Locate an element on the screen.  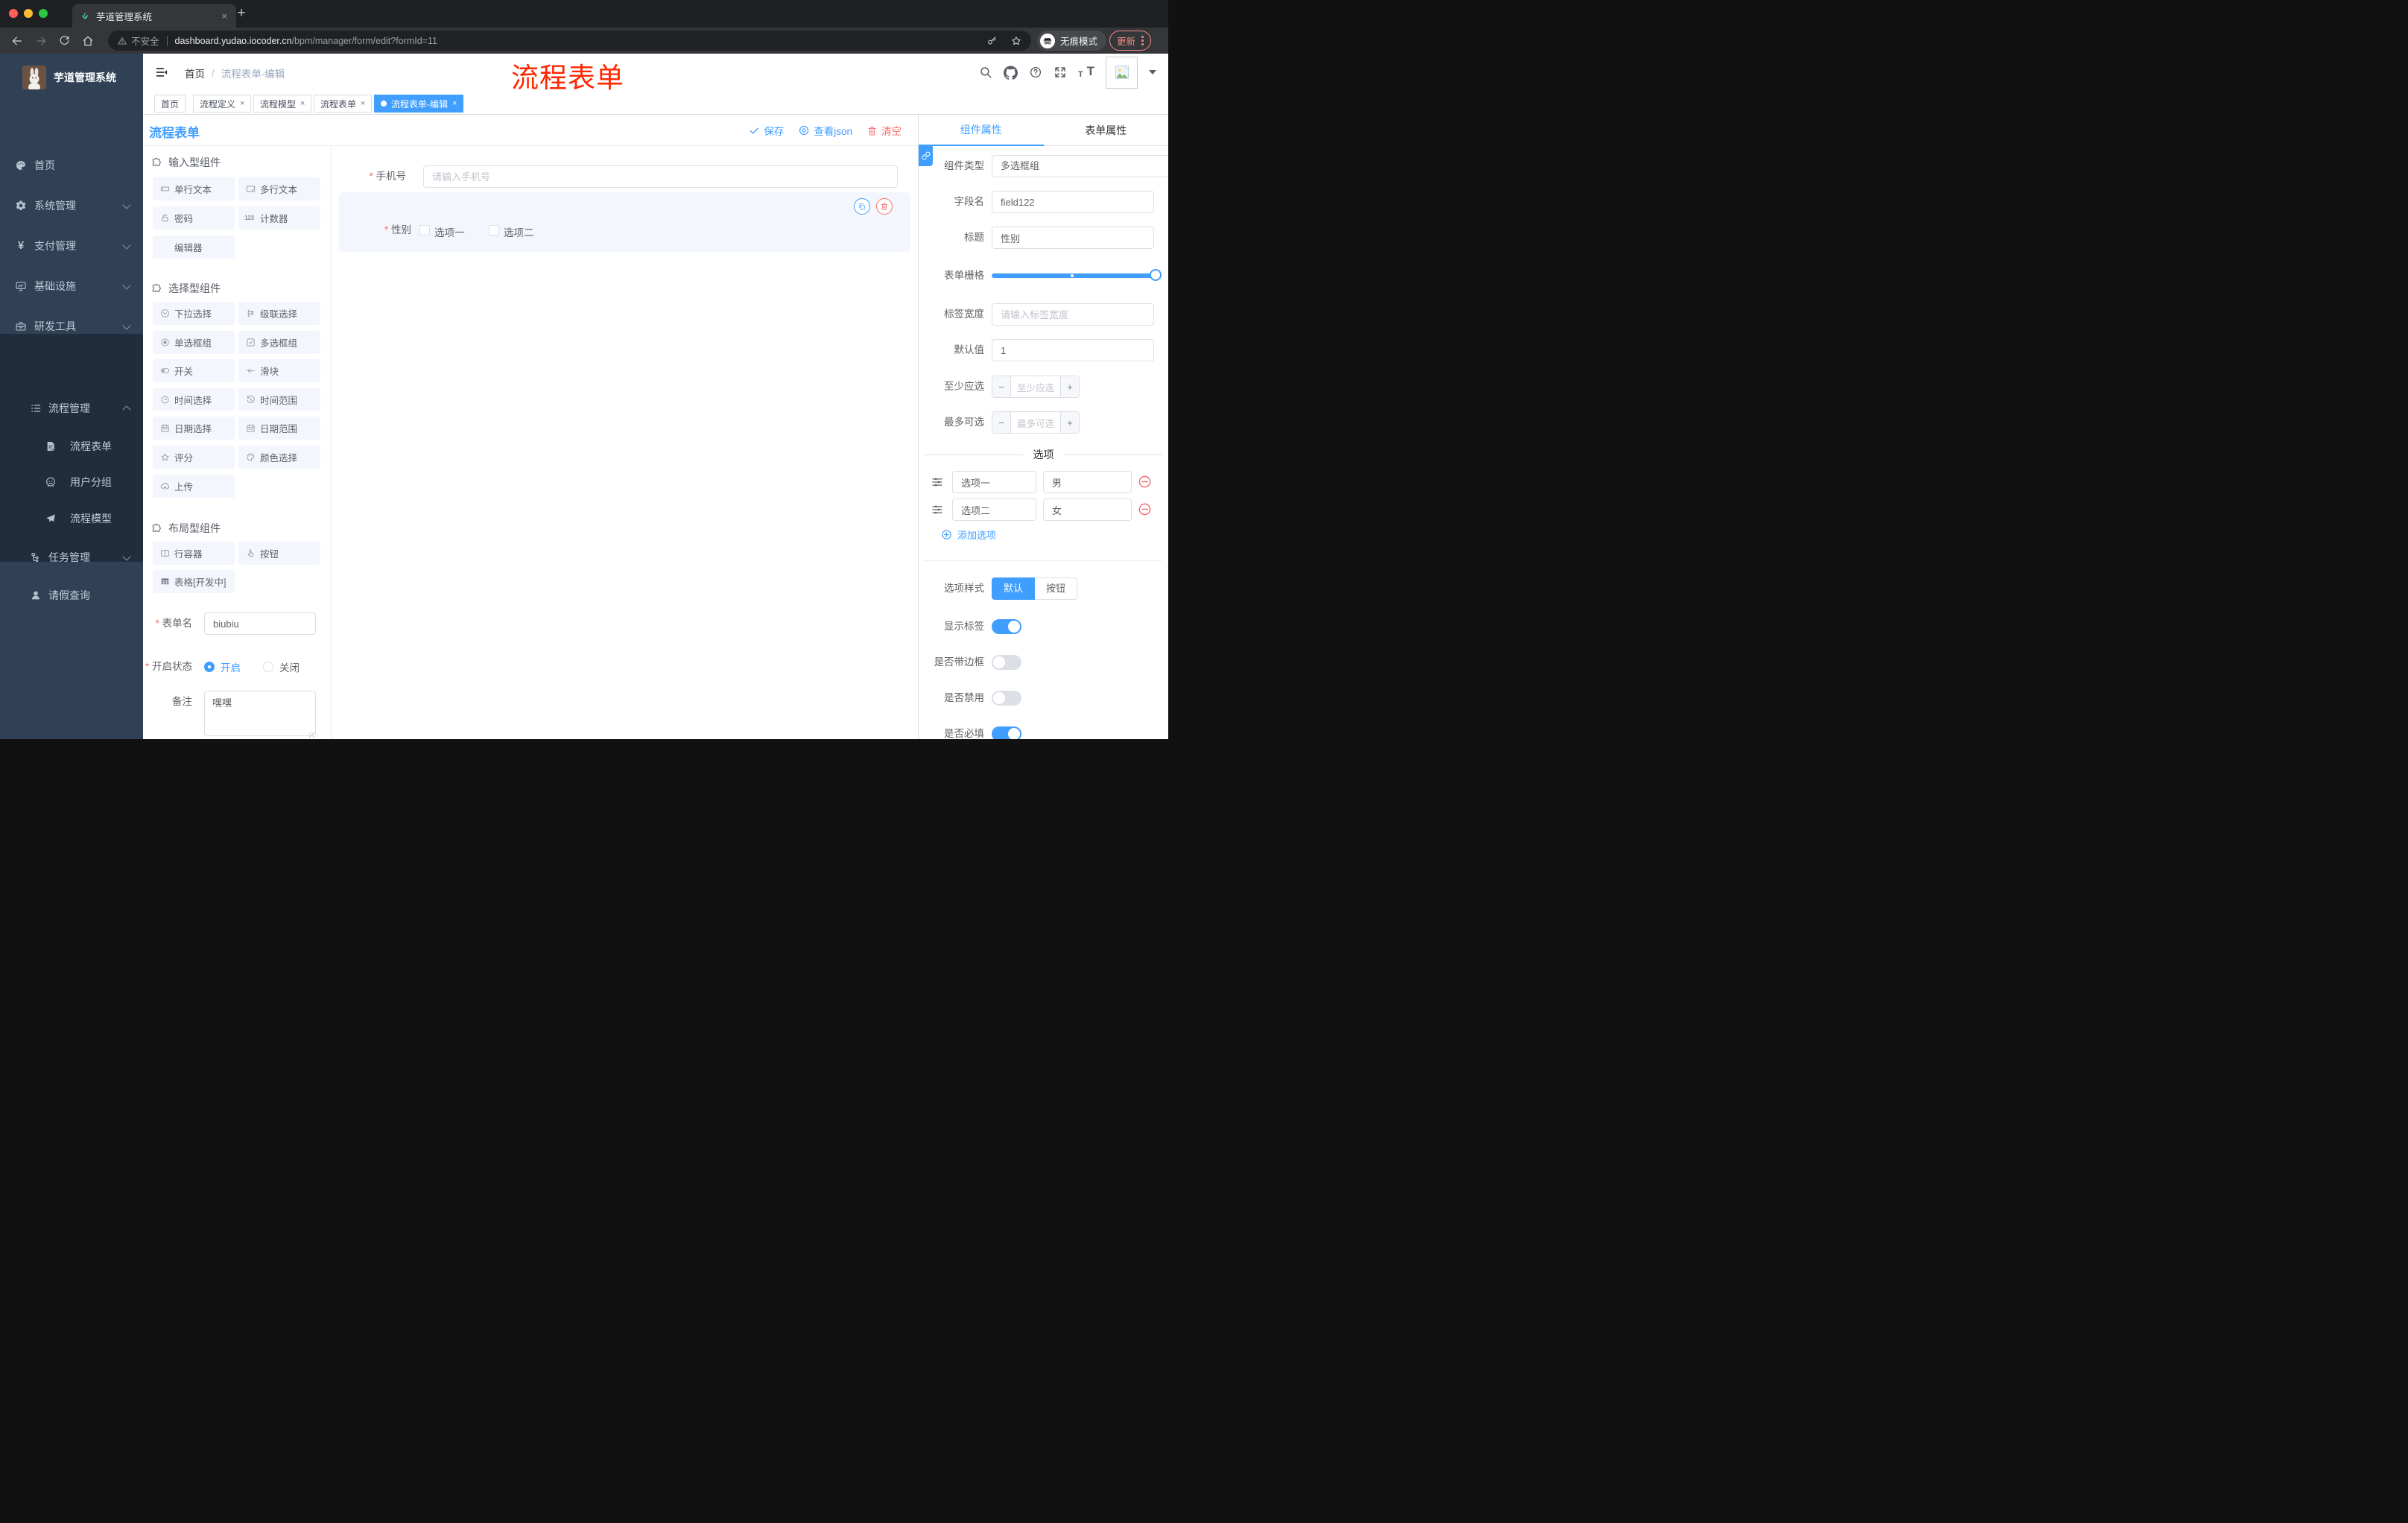
radio-off is located at coordinates (268, 667).